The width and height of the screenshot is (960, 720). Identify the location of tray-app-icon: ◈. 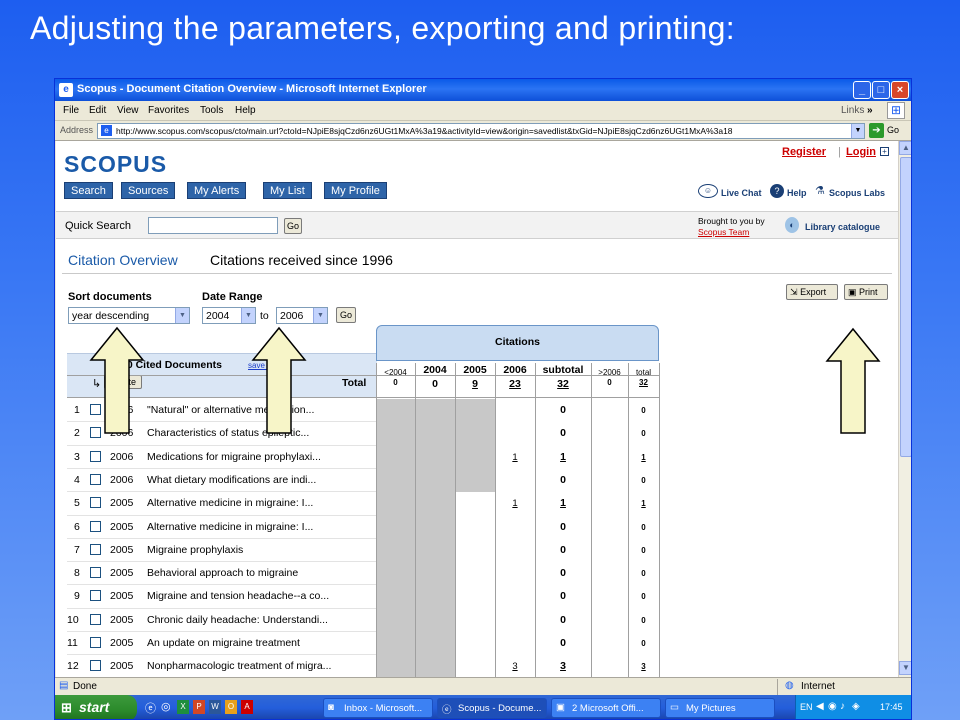
(856, 706).